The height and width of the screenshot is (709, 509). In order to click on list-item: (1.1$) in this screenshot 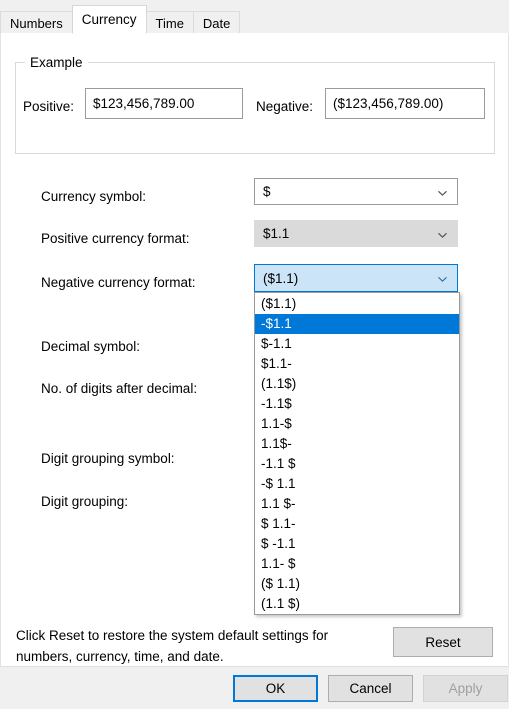, I will do `click(357, 384)`.